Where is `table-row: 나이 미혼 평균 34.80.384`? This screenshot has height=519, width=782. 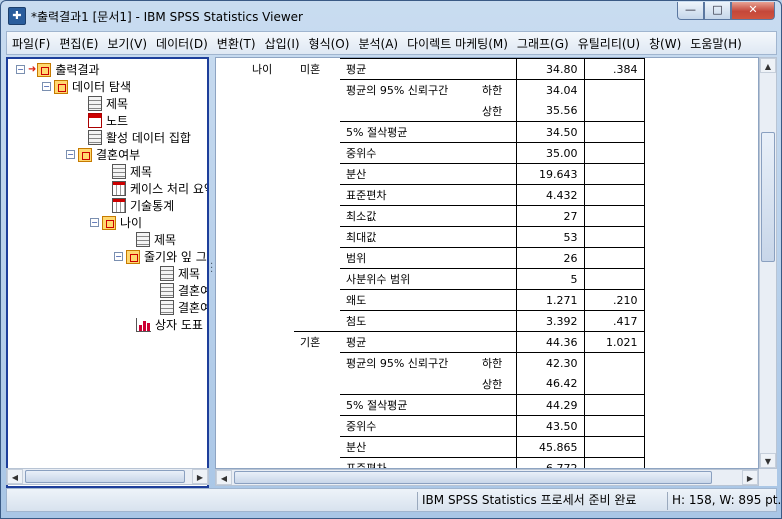
table-row: 나이 미혼 평균 34.80.384 is located at coordinates (445, 69).